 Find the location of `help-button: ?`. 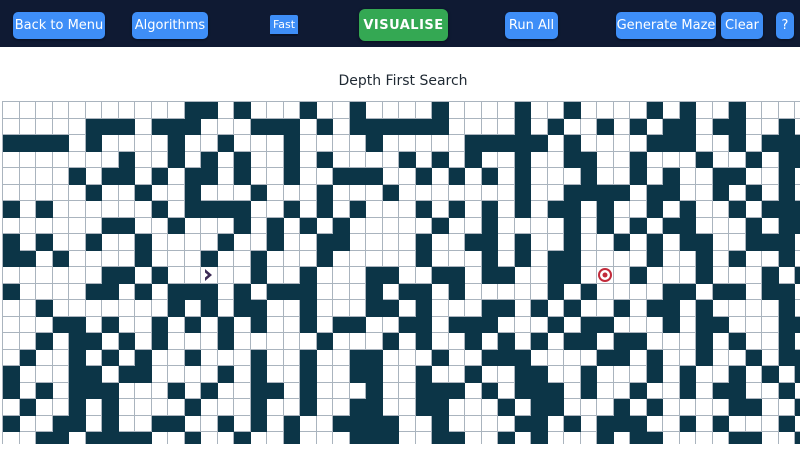

help-button: ? is located at coordinates (785, 25).